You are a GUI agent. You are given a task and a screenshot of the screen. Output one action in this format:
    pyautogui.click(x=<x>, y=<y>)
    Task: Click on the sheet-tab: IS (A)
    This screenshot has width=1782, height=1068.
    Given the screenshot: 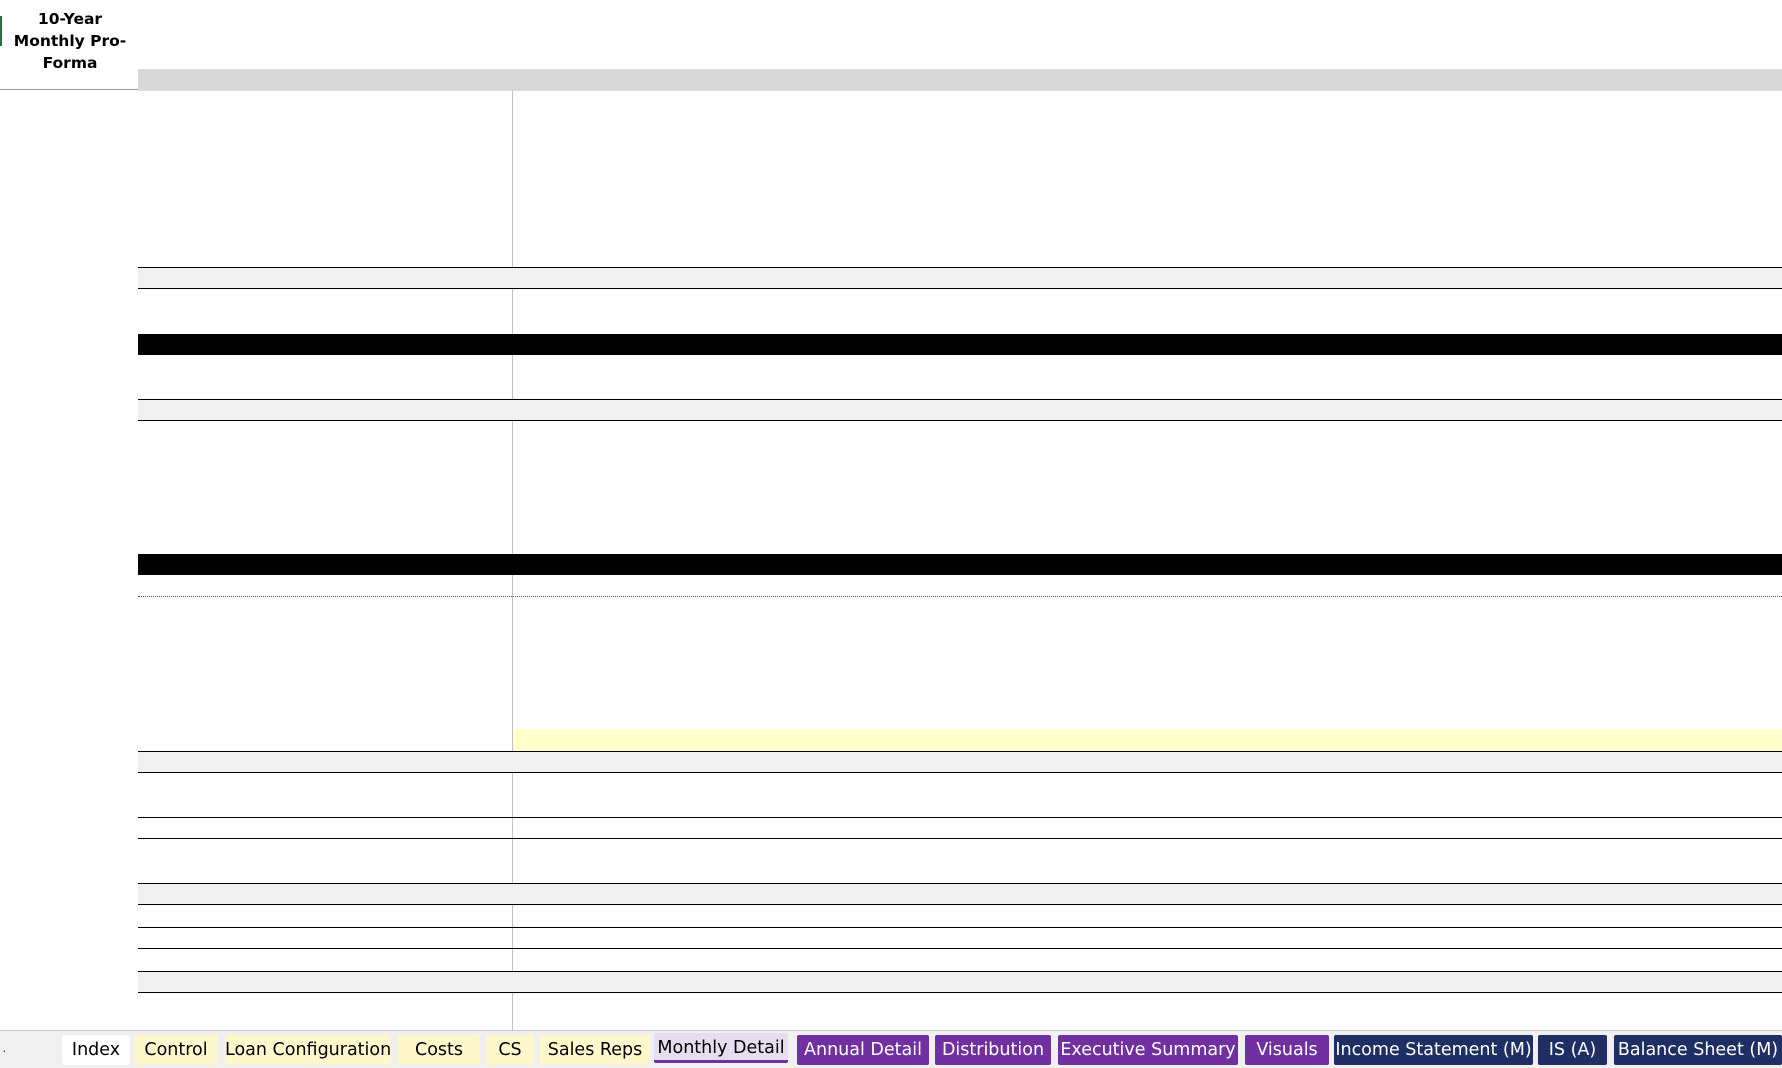 What is the action you would take?
    pyautogui.click(x=1572, y=1050)
    